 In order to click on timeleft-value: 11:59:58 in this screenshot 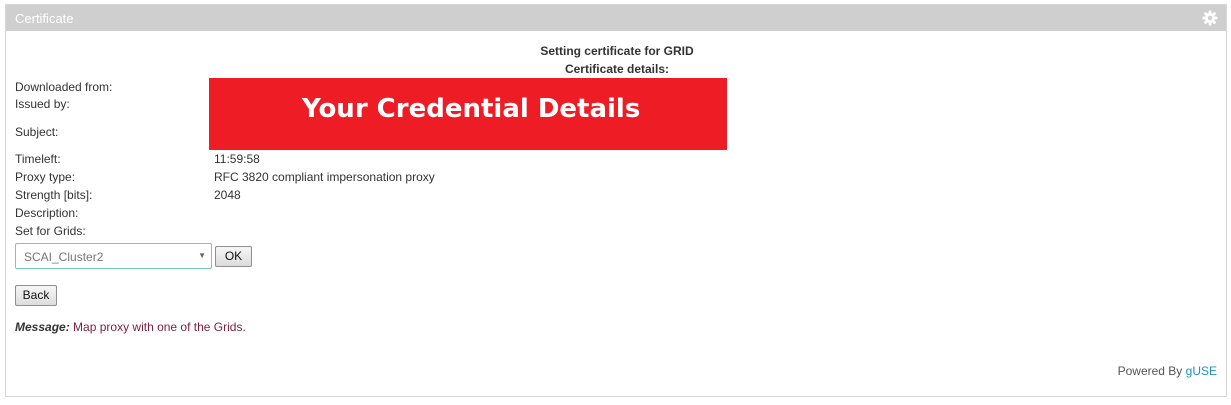, I will do `click(237, 159)`.